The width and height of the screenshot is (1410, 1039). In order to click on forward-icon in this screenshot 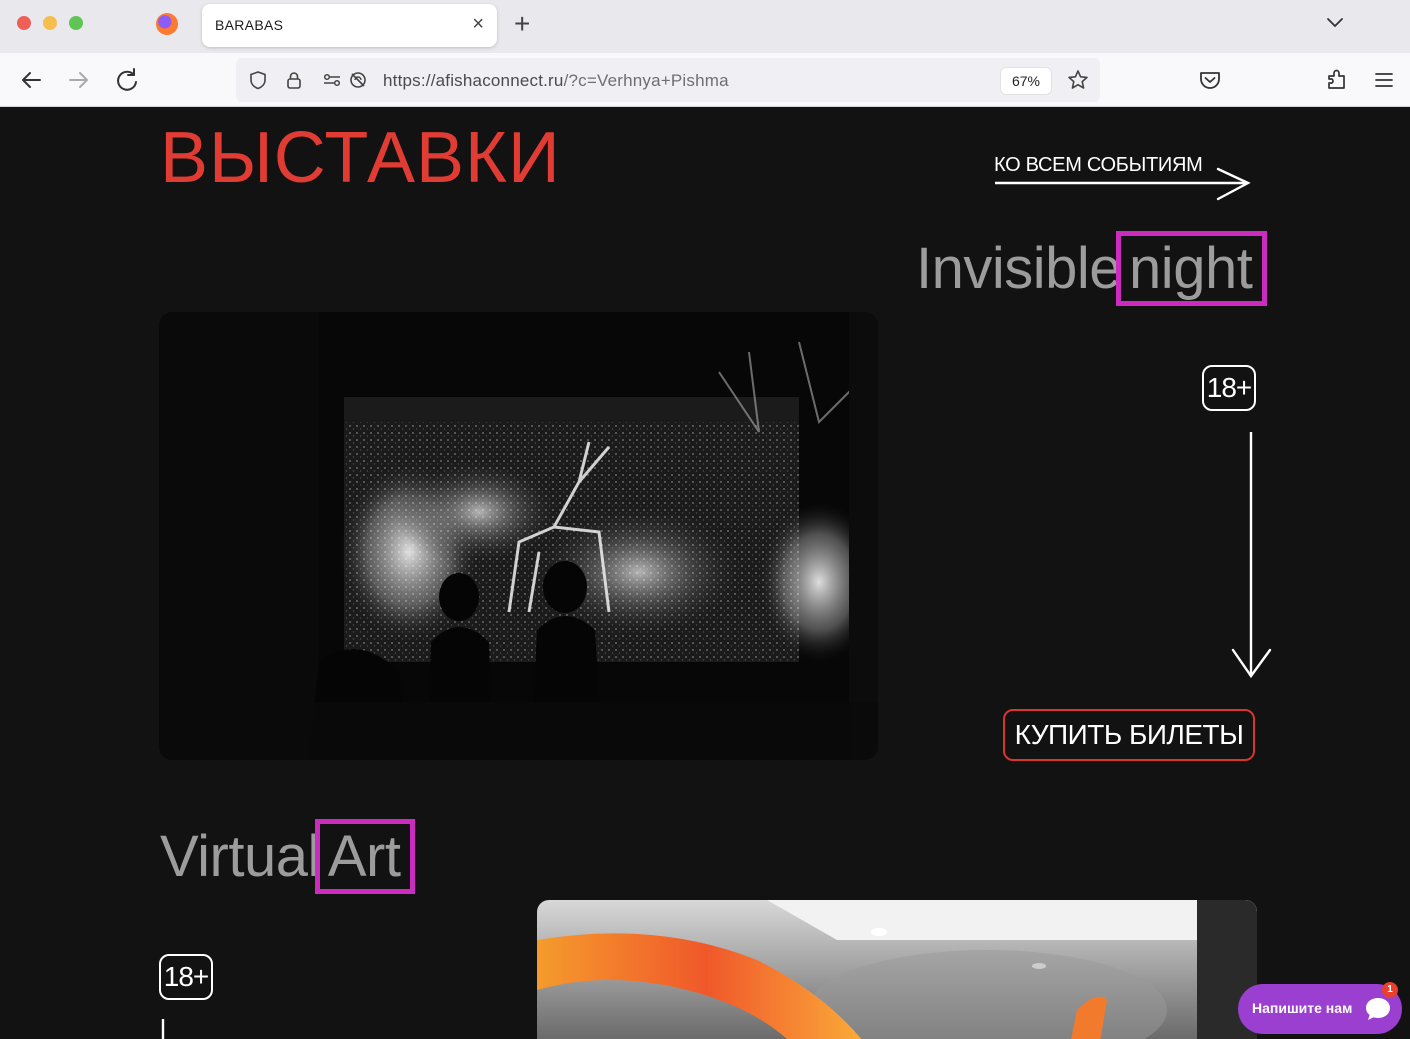, I will do `click(79, 80)`.